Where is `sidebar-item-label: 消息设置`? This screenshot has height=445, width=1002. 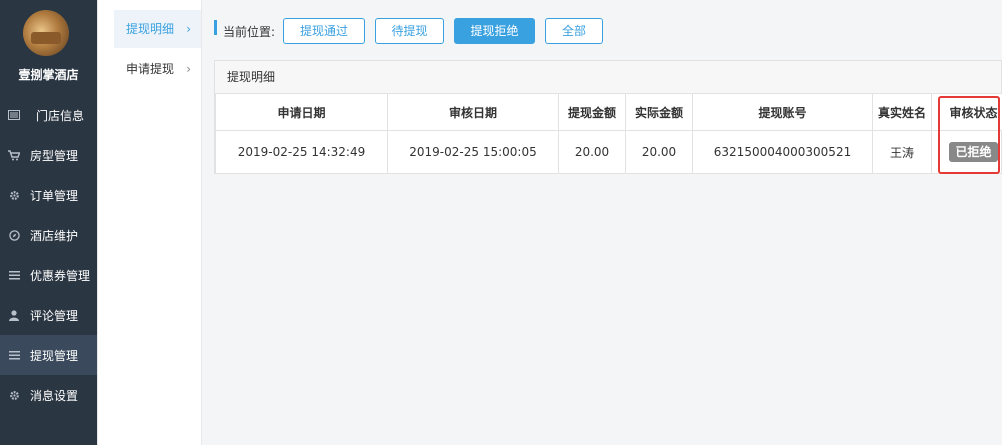
sidebar-item-label: 消息设置 is located at coordinates (54, 395).